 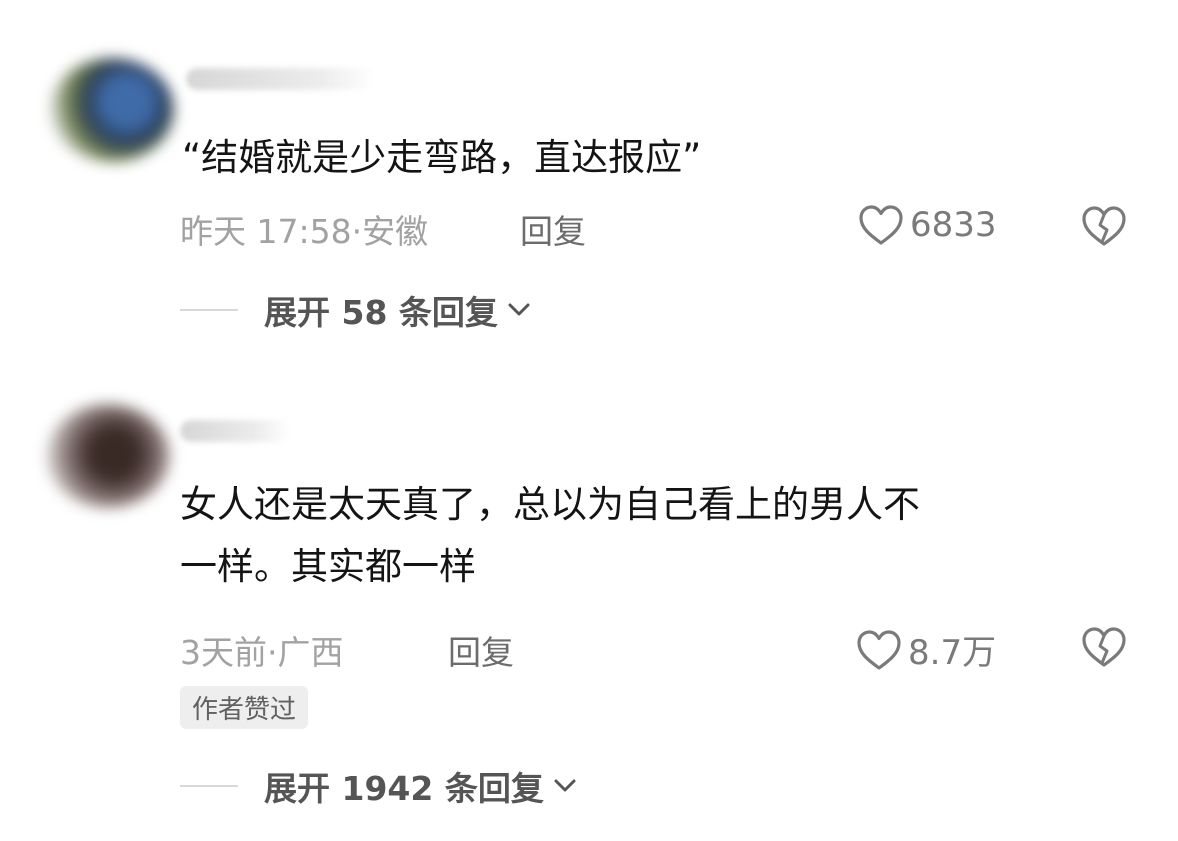 I want to click on expand-replies-button: 展开 1942 条回复, so click(x=378, y=786).